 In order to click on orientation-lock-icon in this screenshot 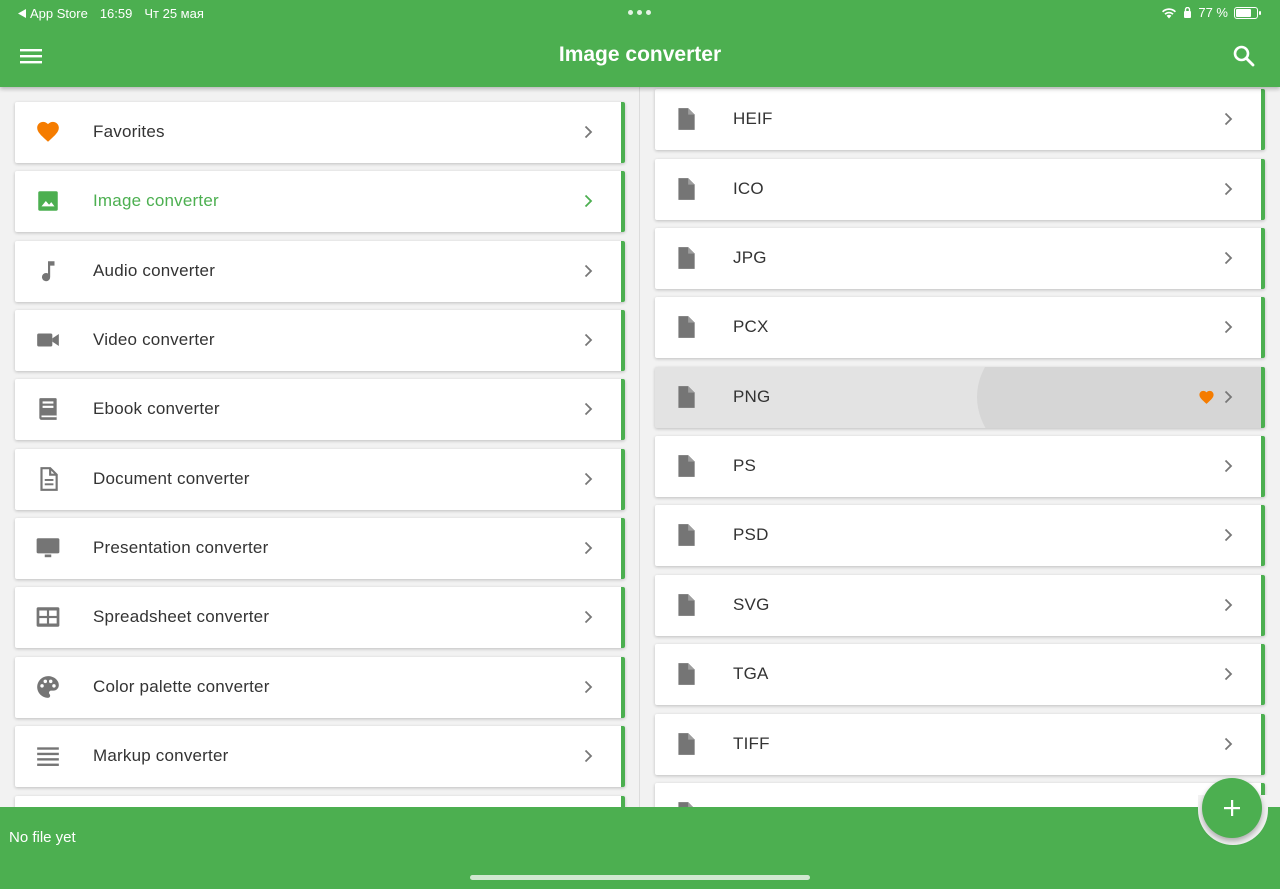, I will do `click(1188, 12)`.